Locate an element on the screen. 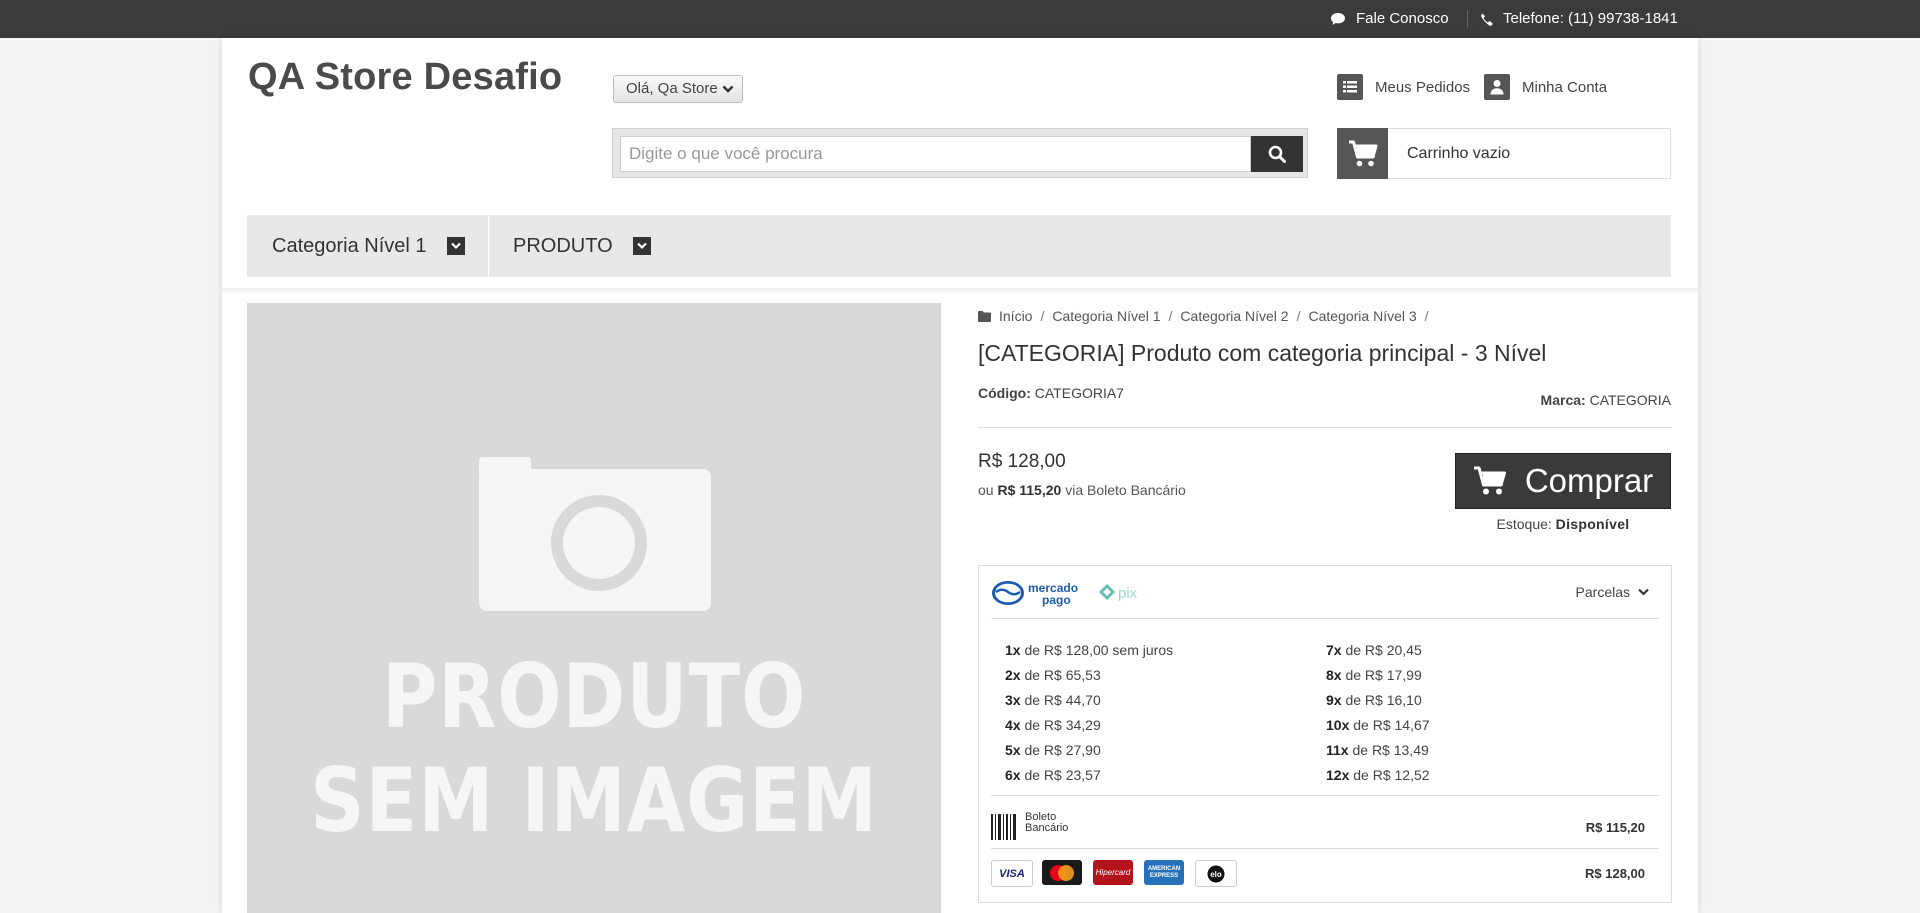 This screenshot has height=913, width=1920. installment-row: 9x de R$ 16,10 is located at coordinates (1378, 700).